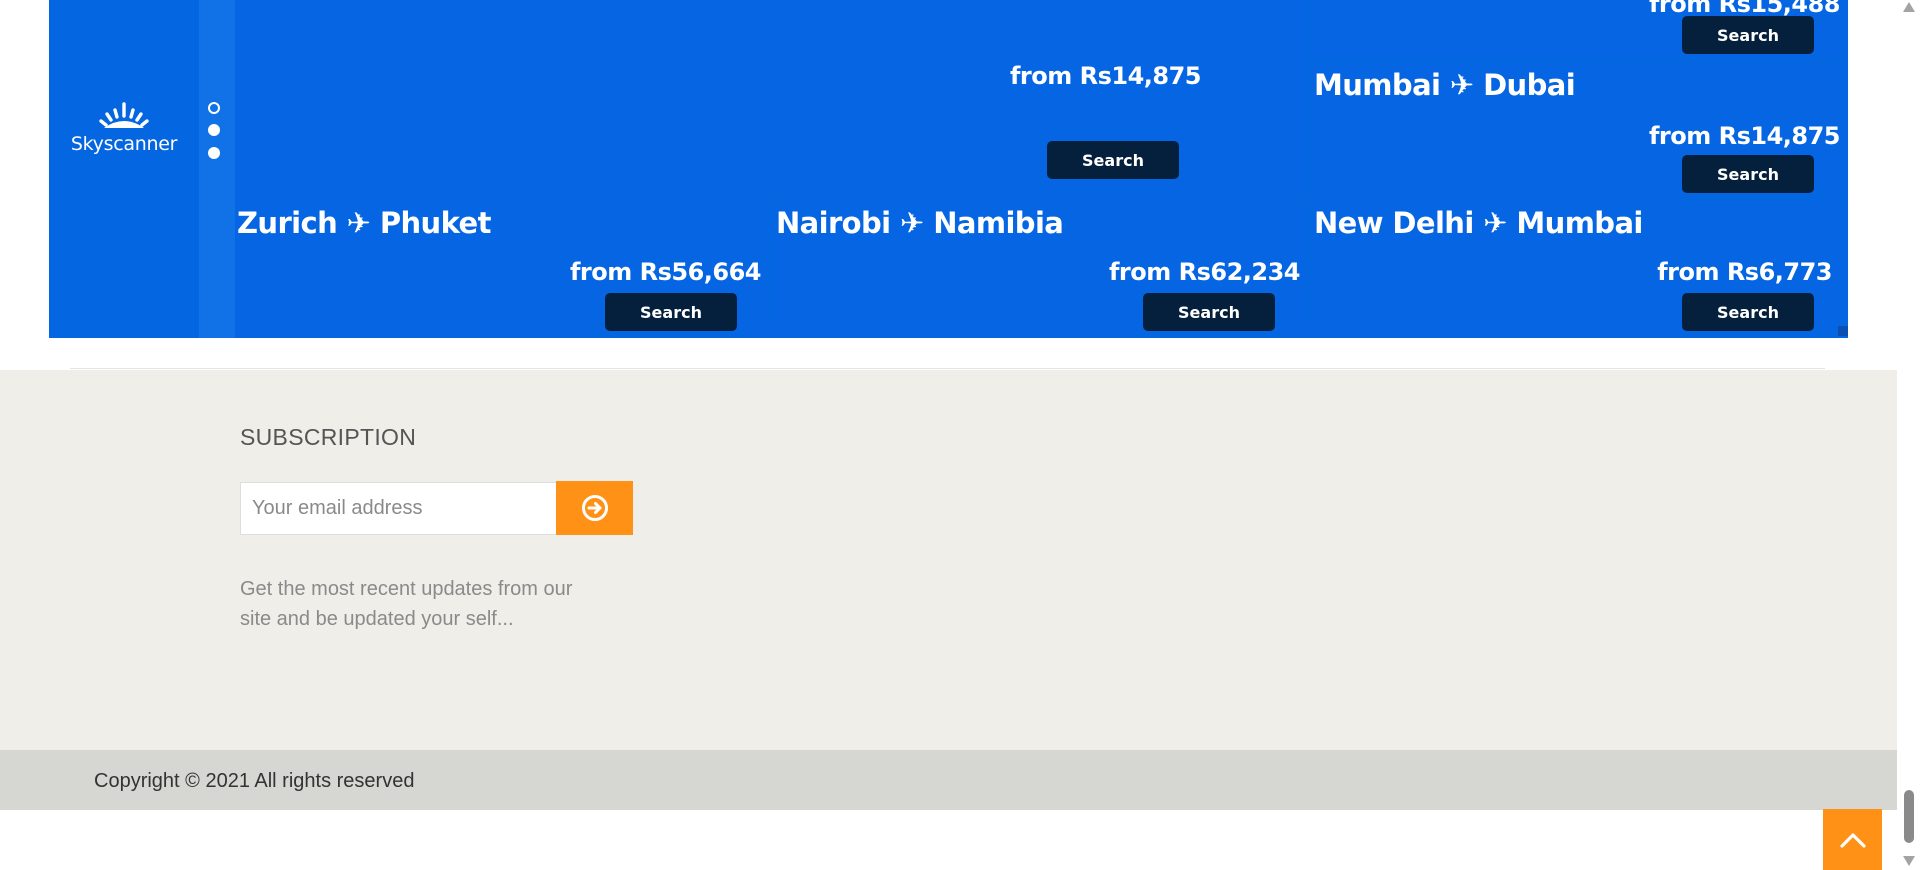  I want to click on email-field, so click(399, 508).